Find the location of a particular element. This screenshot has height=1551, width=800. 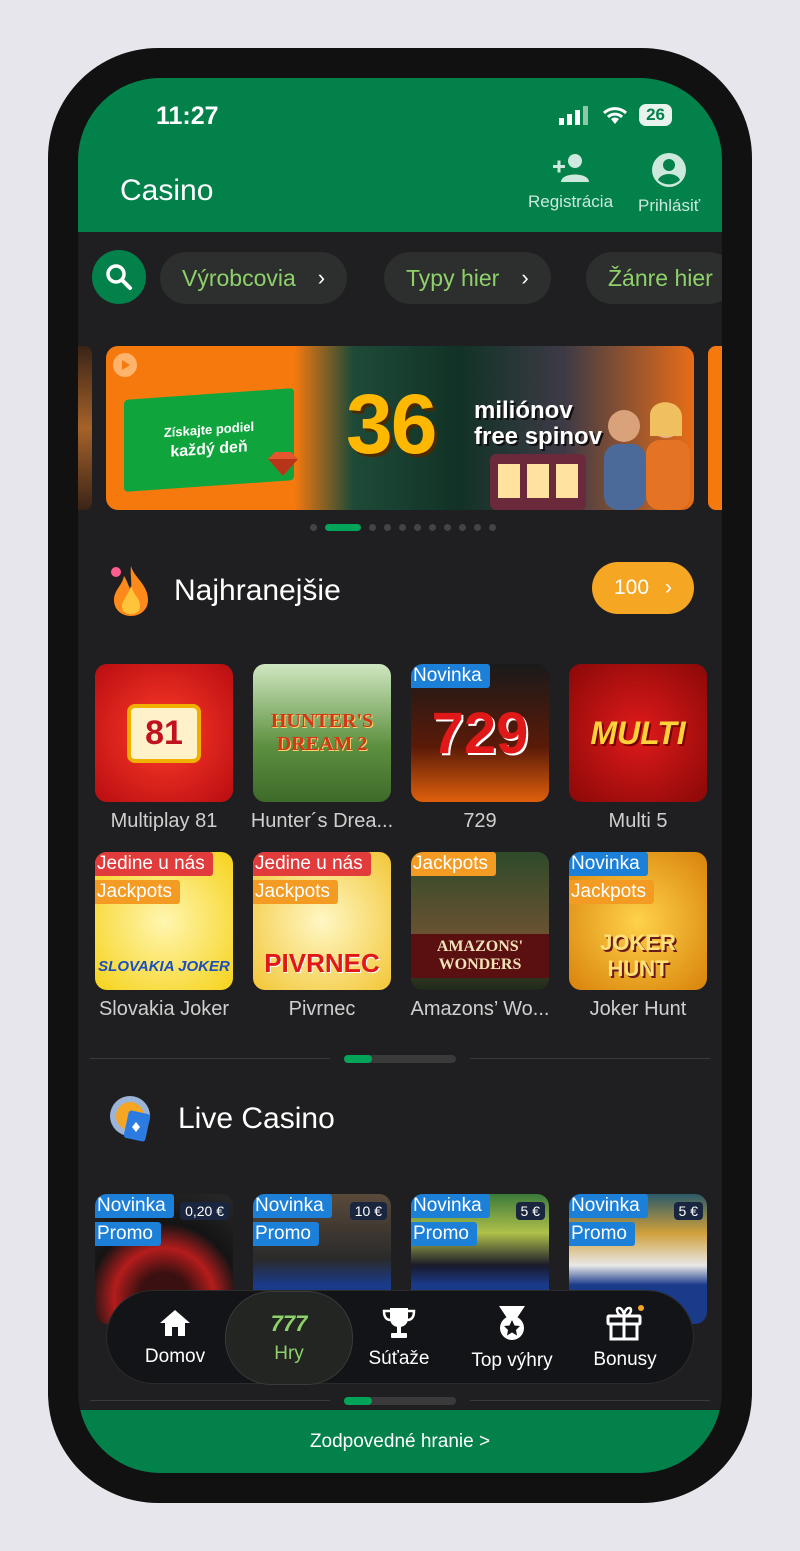

footer-label: Zodpovedné hranie > is located at coordinates (400, 1441).